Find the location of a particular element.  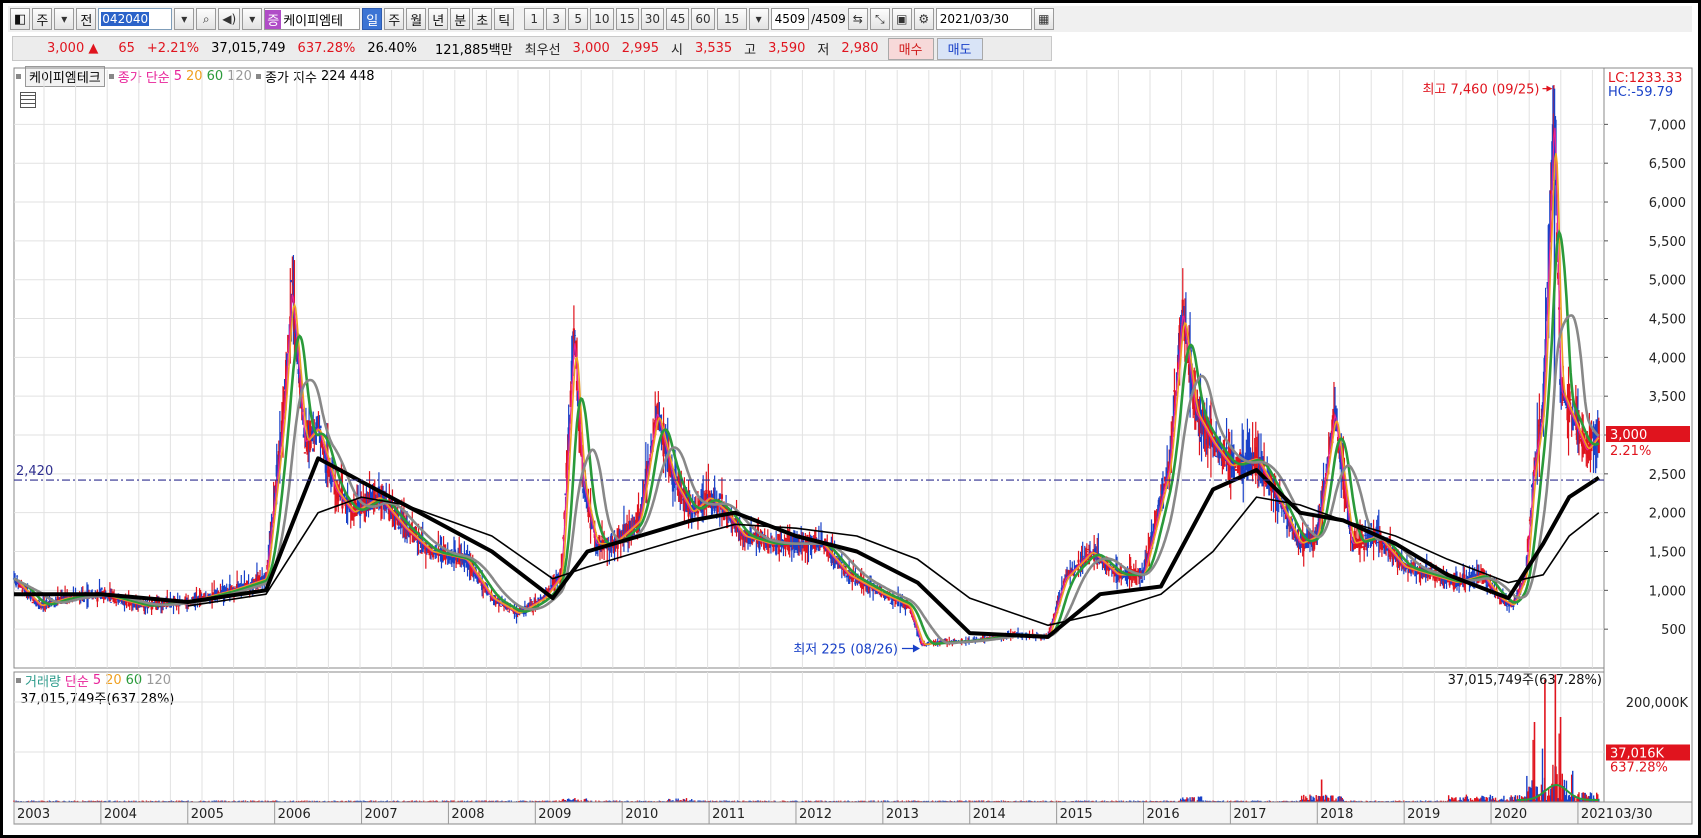

price-pct-tag: 2.21% is located at coordinates (1630, 451).